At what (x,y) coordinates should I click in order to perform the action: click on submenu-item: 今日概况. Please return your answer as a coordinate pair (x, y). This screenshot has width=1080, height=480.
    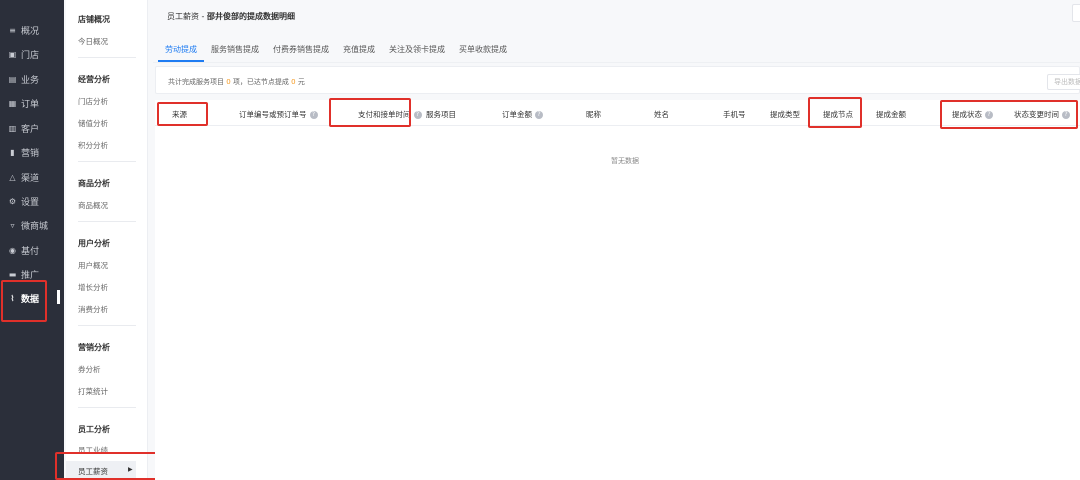
    Looking at the image, I should click on (93, 41).